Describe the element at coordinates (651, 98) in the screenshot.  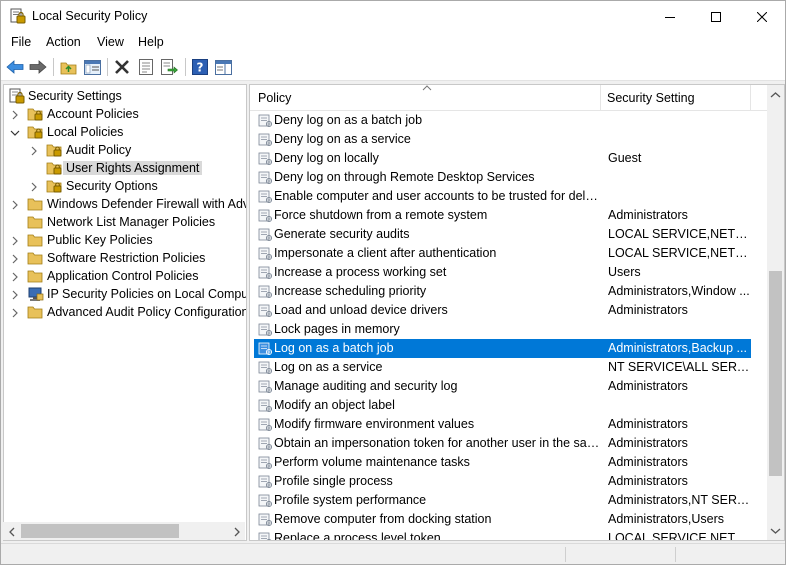
I see `column-header-security-setting: Security Setting` at that location.